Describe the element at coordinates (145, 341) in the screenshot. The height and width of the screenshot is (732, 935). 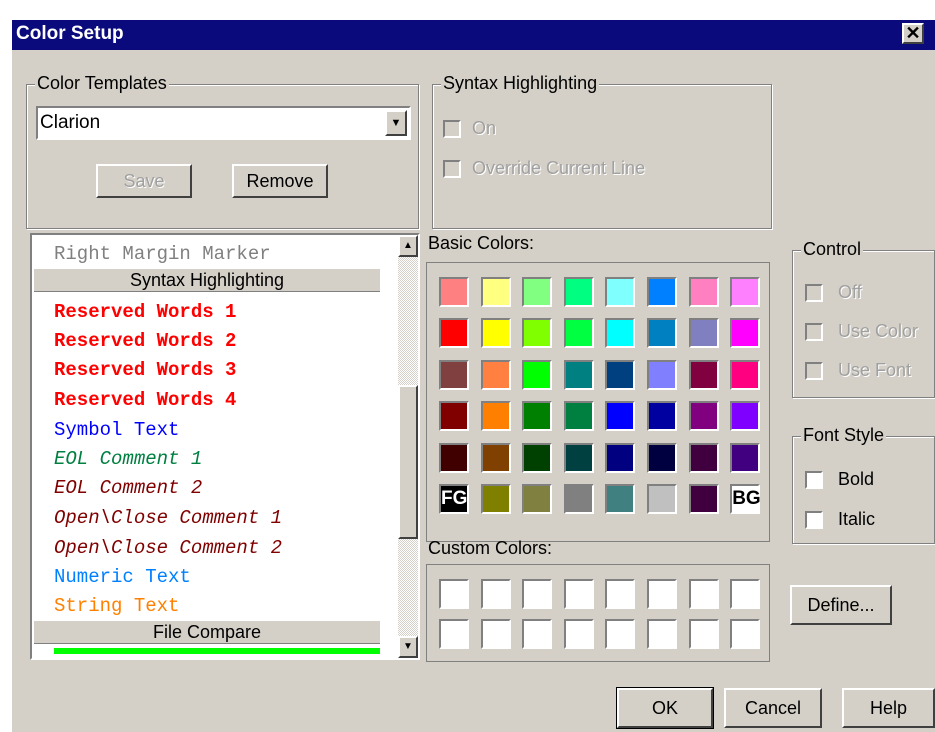
I see `list-item-reserved-words-2: Reserved Words 2` at that location.